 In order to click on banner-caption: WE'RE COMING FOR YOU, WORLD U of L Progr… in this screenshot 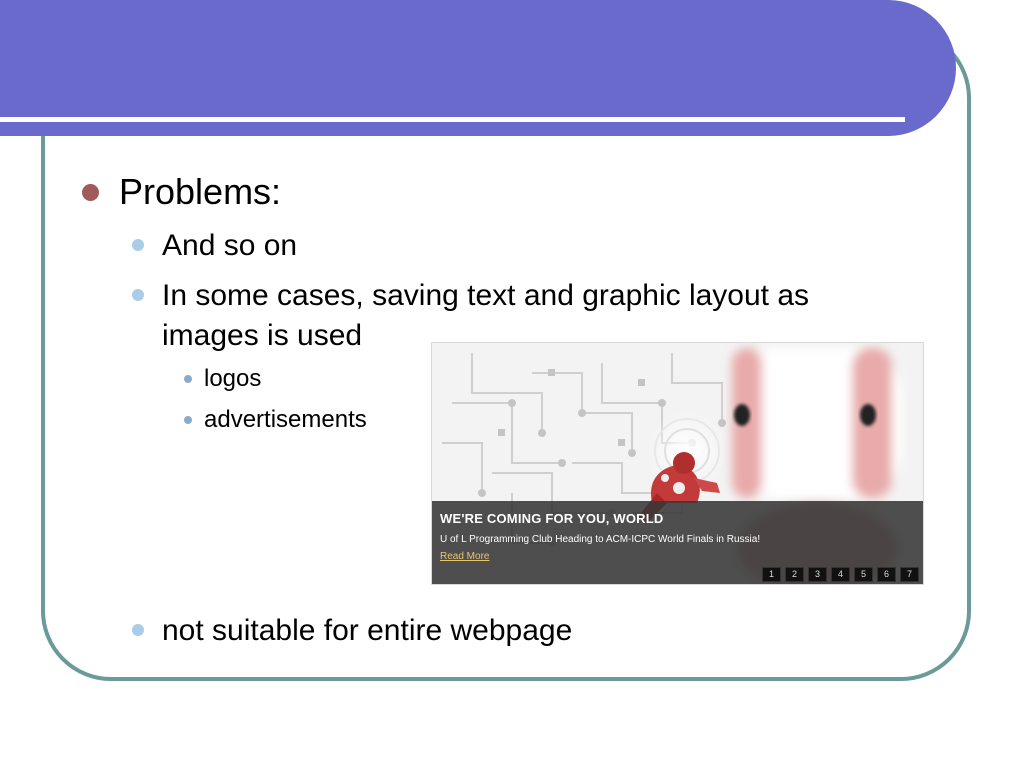, I will do `click(677, 542)`.